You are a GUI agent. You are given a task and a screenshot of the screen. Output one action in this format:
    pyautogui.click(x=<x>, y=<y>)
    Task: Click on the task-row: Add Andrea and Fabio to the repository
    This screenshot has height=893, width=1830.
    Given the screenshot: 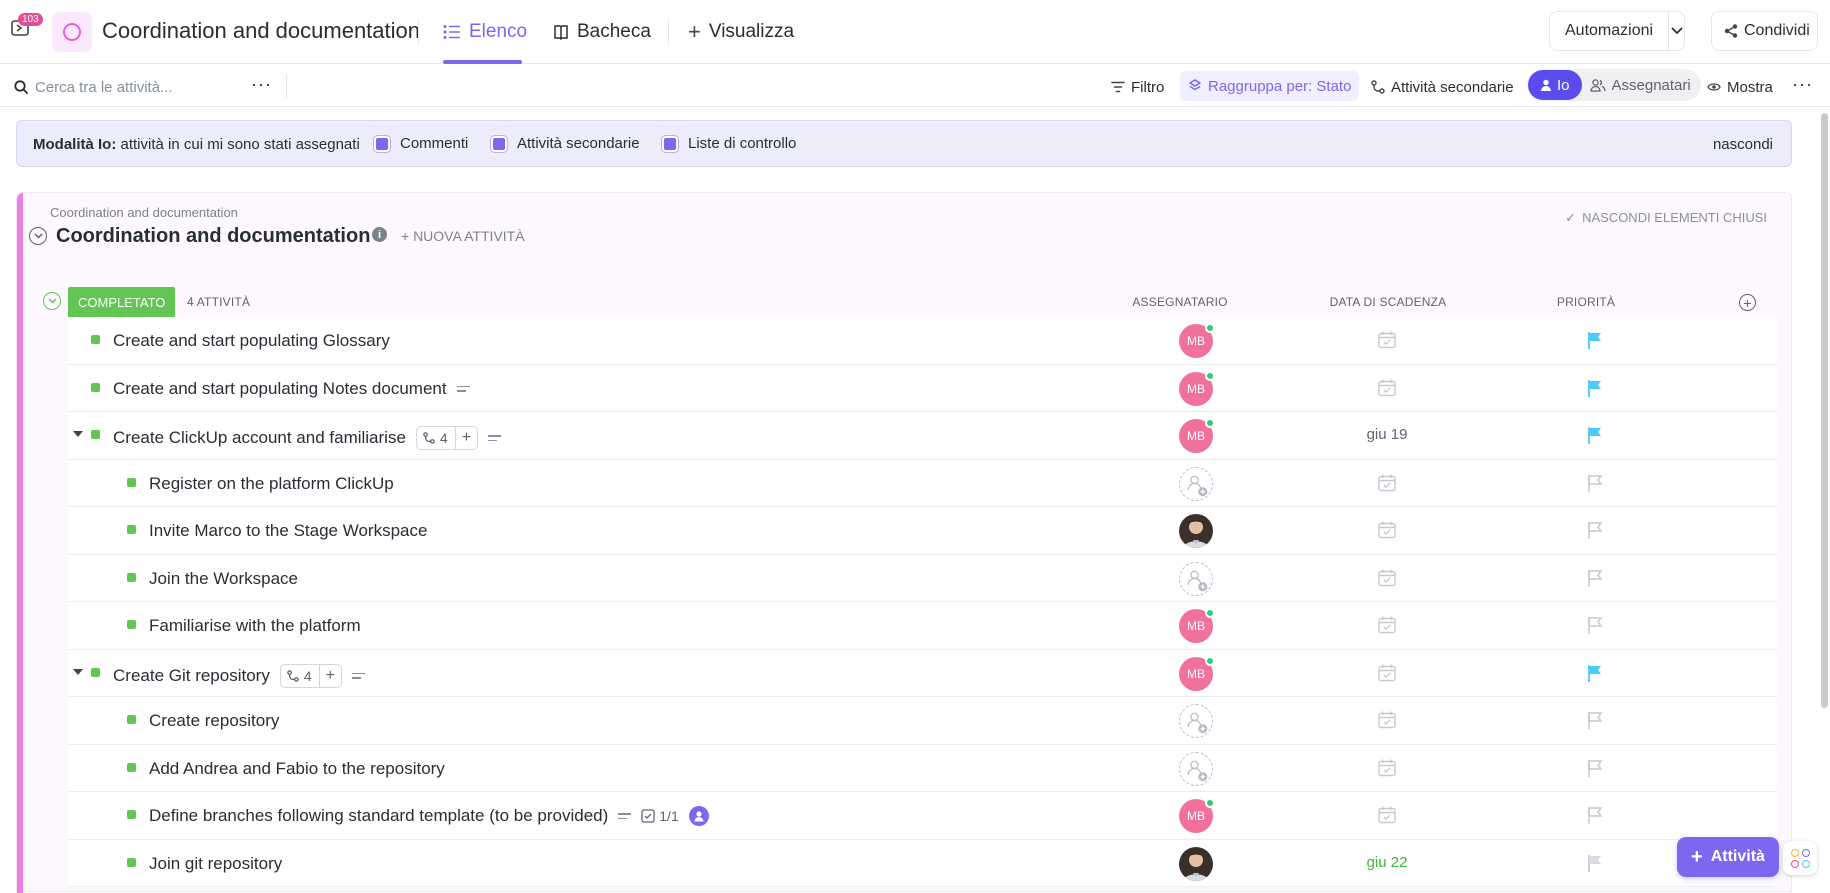 What is the action you would take?
    pyautogui.click(x=922, y=768)
    